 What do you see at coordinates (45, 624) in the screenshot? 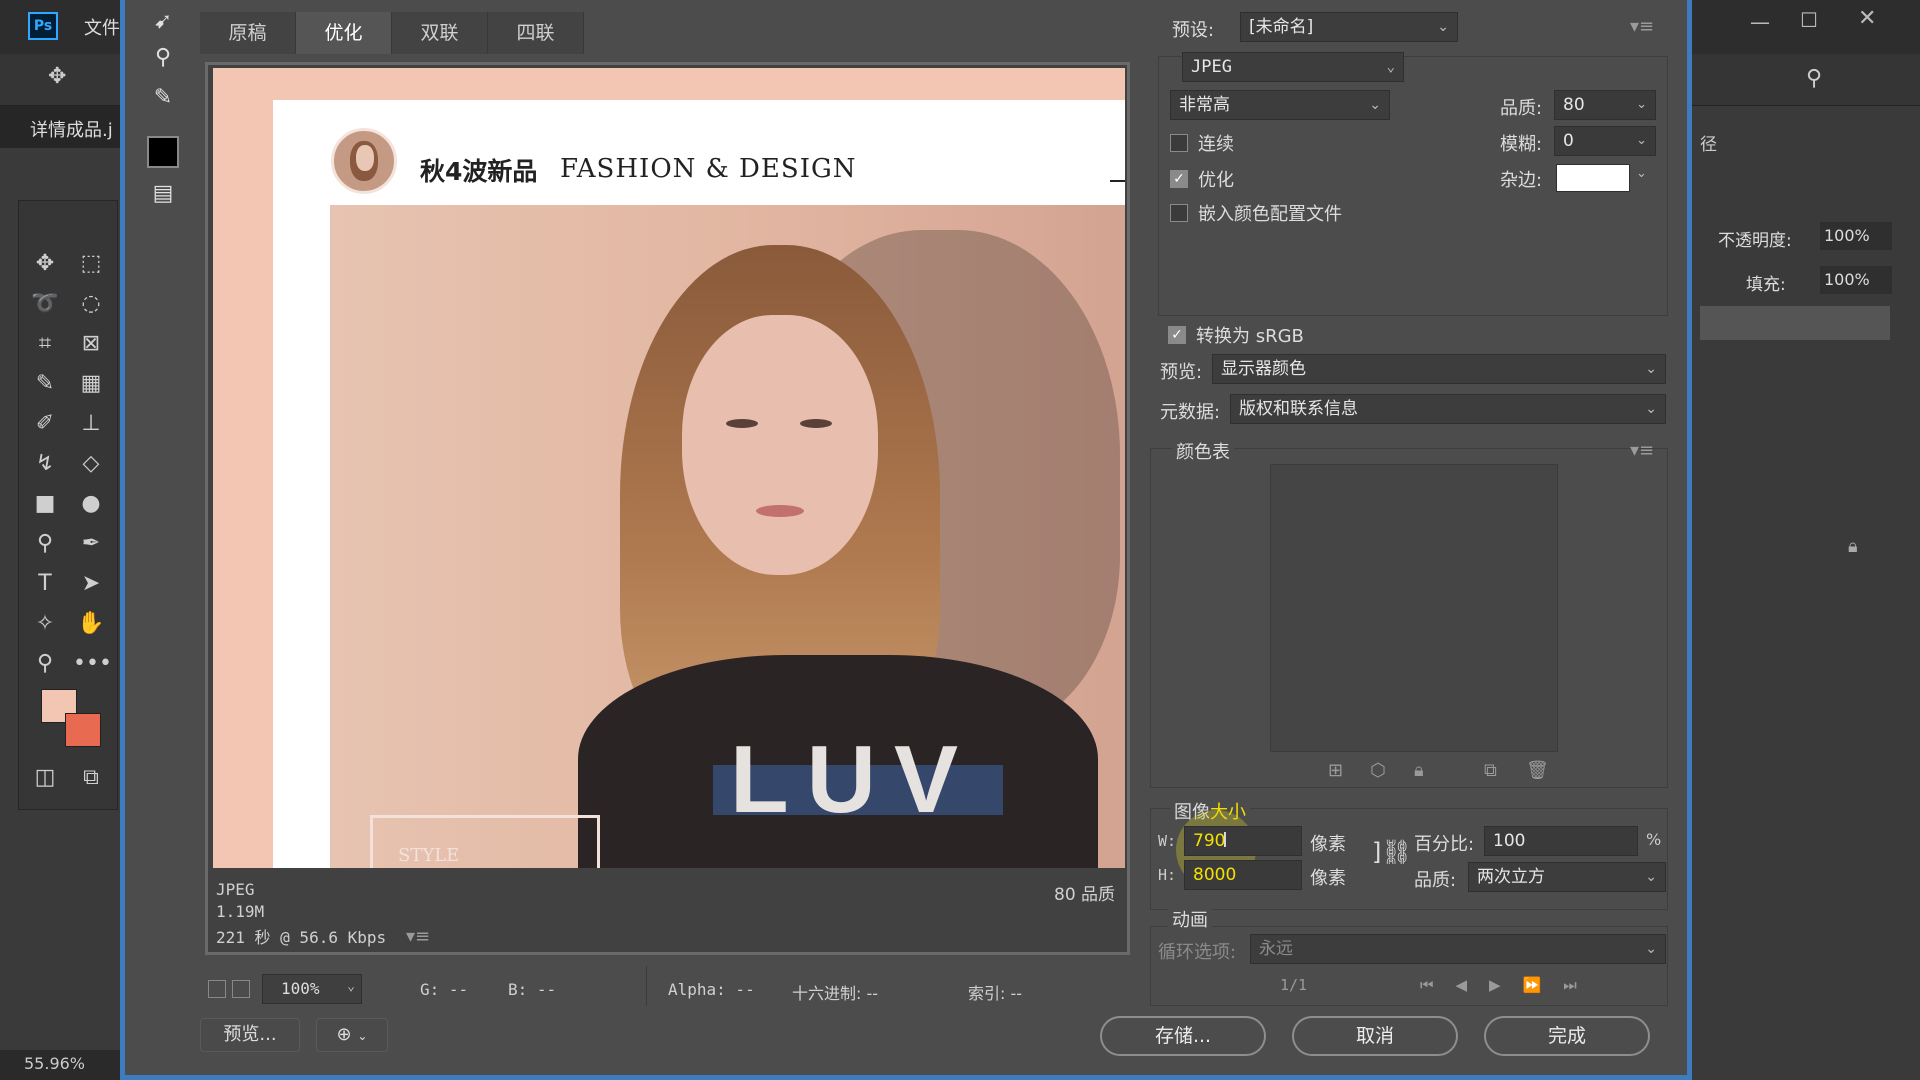
I see `shape-tool-icon: ✧` at bounding box center [45, 624].